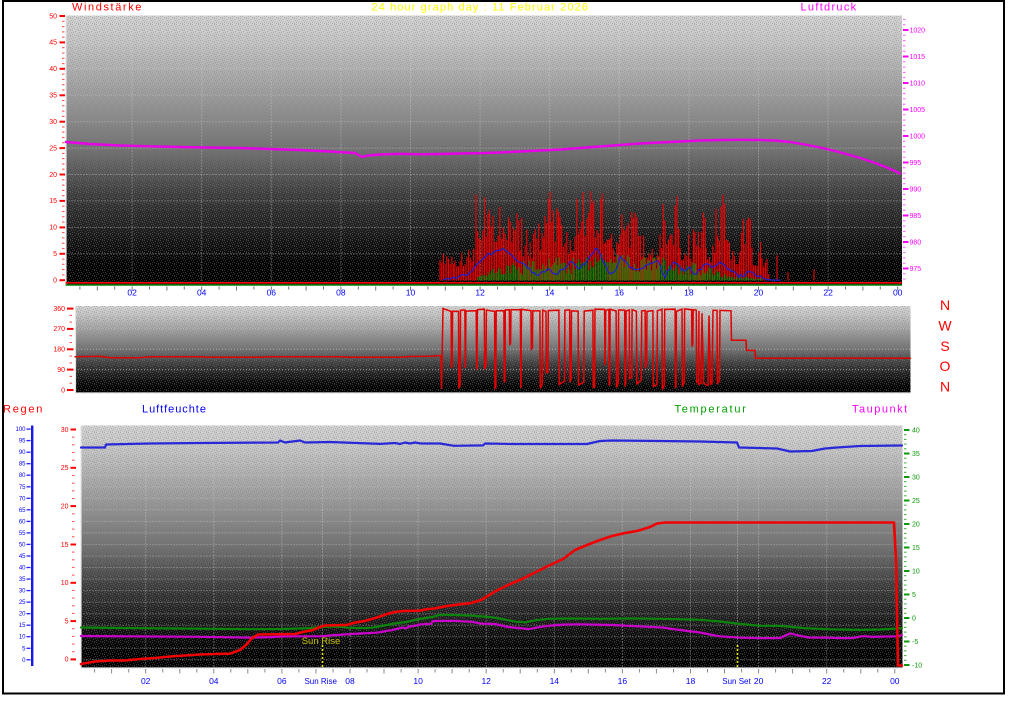  What do you see at coordinates (480, 7) in the screenshot?
I see `svg-text:24 hour graph day : 11 Februar: 24 hour graph day : 11 Februar 2026` at bounding box center [480, 7].